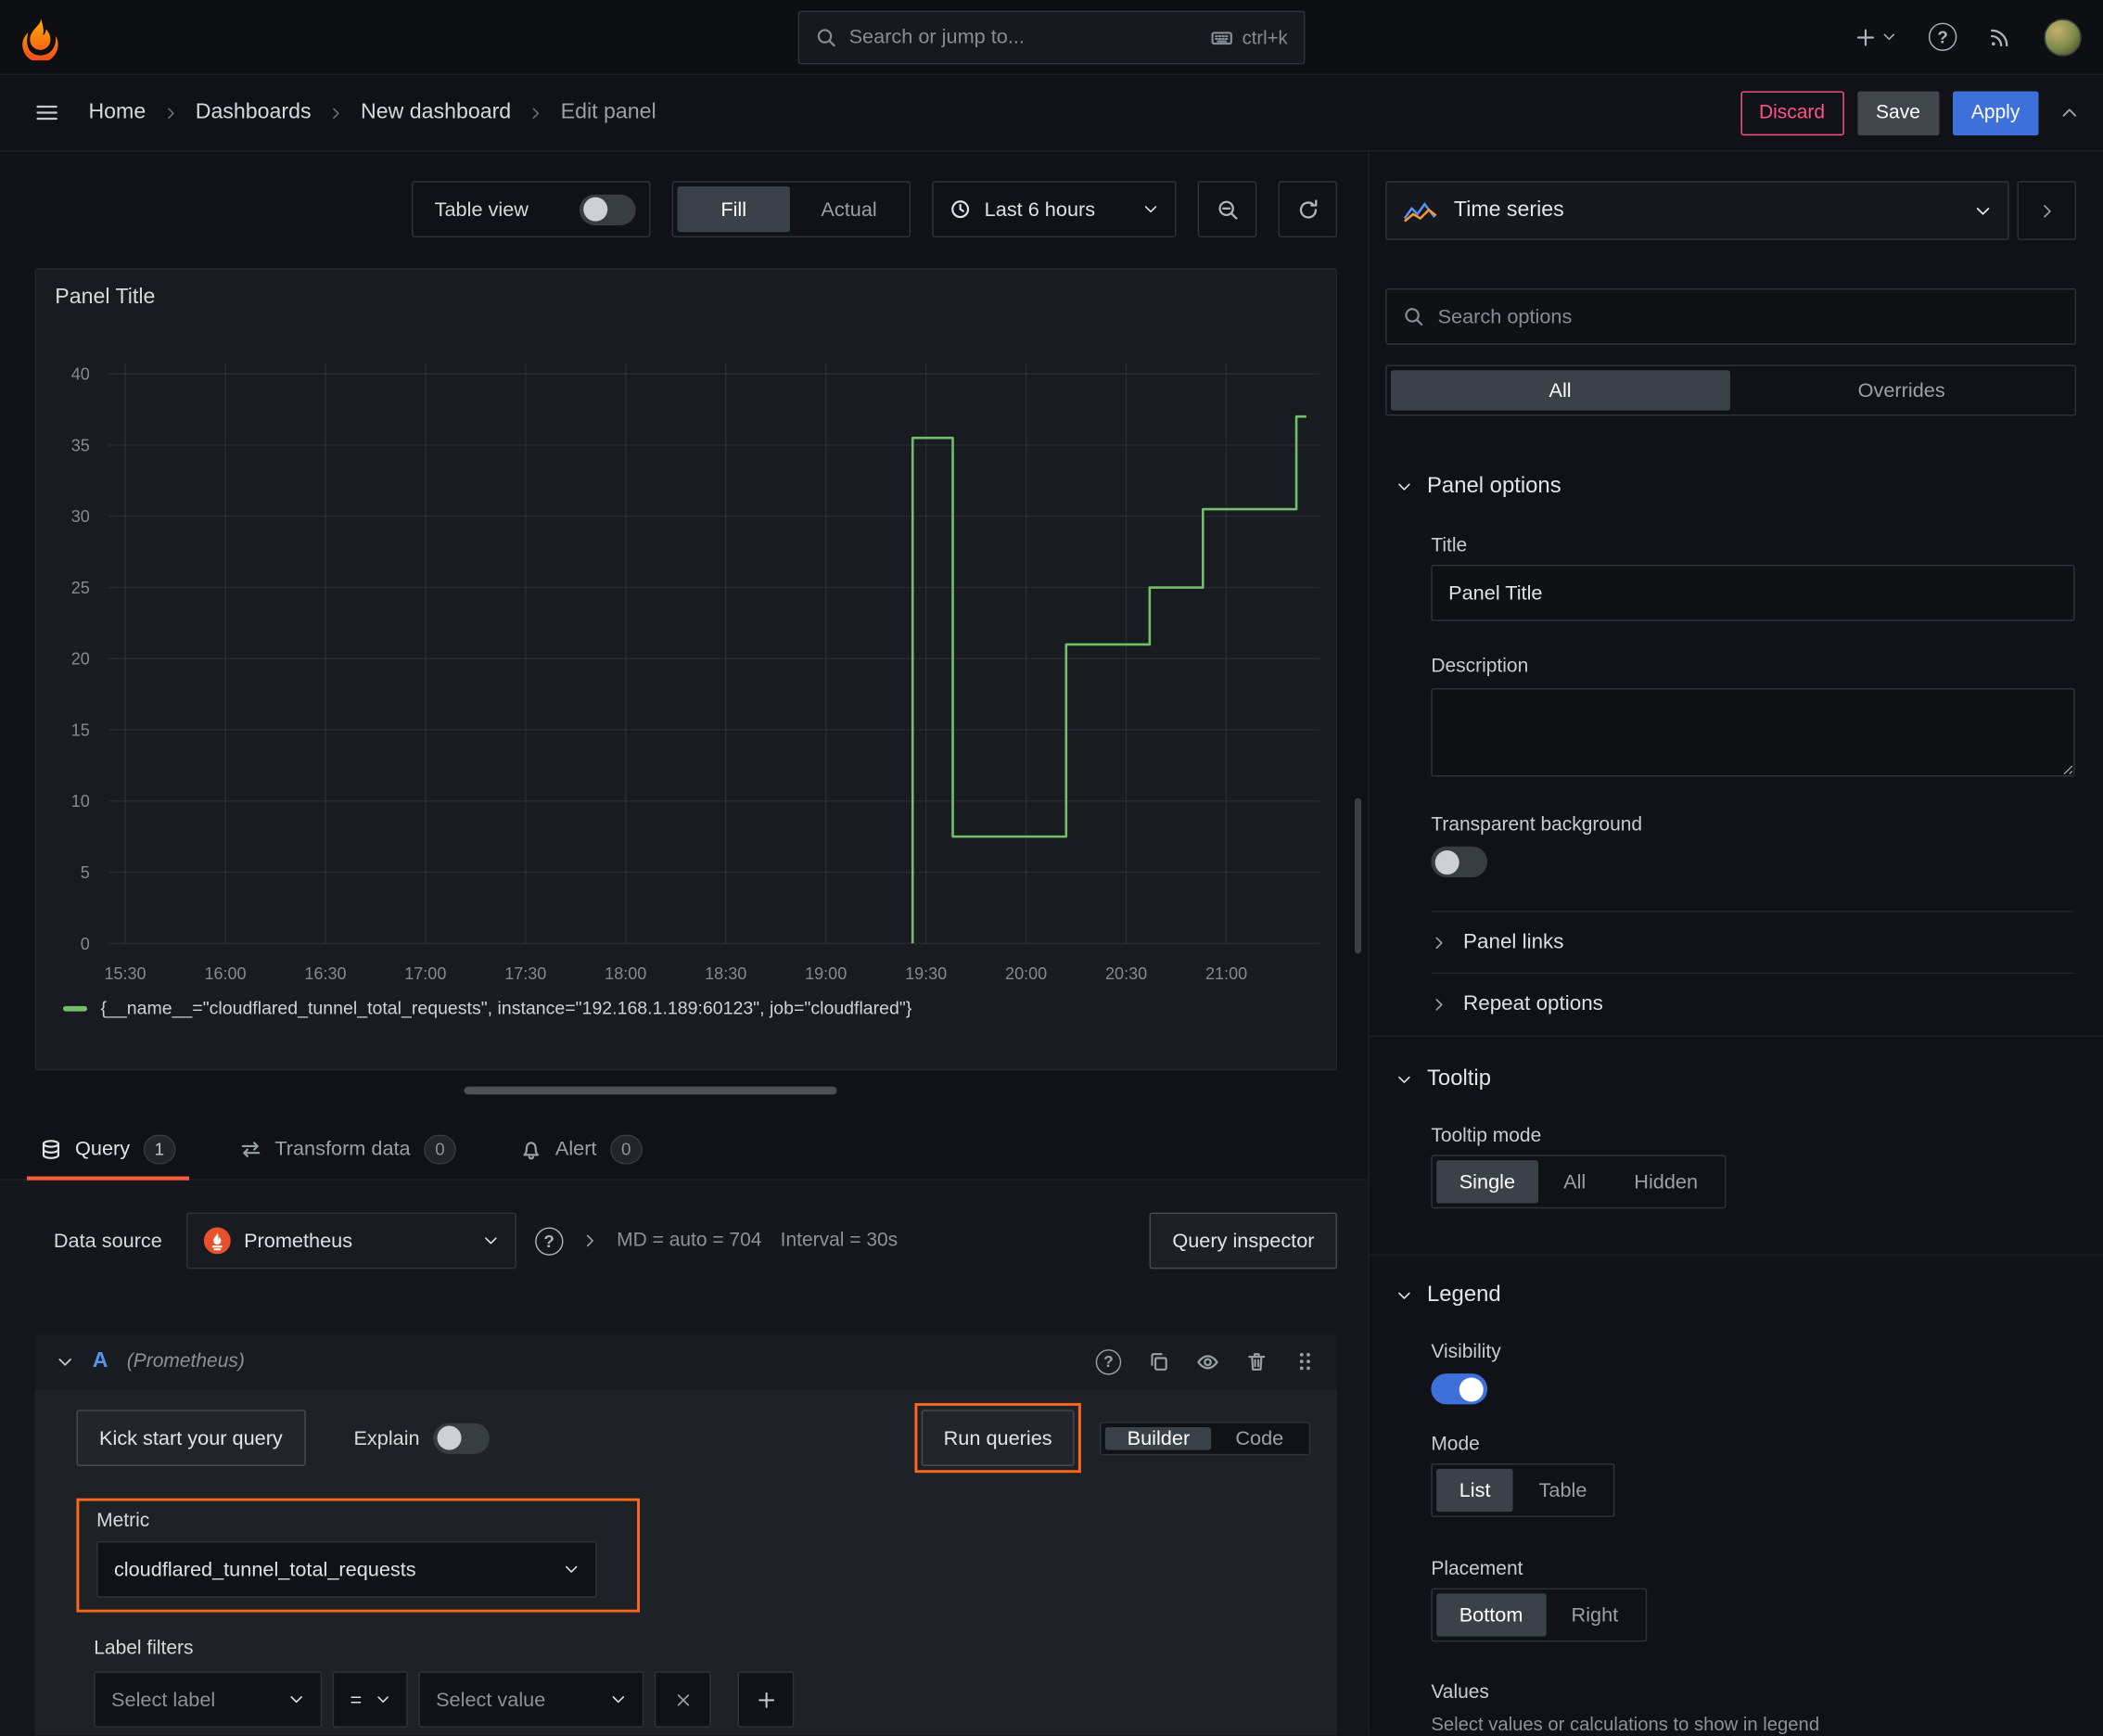 The height and width of the screenshot is (1736, 2103). Describe the element at coordinates (1491, 1615) in the screenshot. I see `legend-placement-bottom: Bottom` at that location.